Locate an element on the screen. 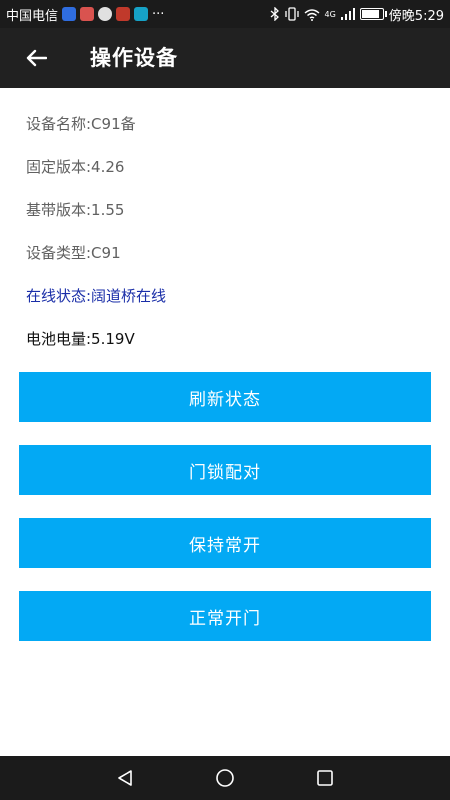 This screenshot has height=800, width=450. vibrate-icon is located at coordinates (291, 14).